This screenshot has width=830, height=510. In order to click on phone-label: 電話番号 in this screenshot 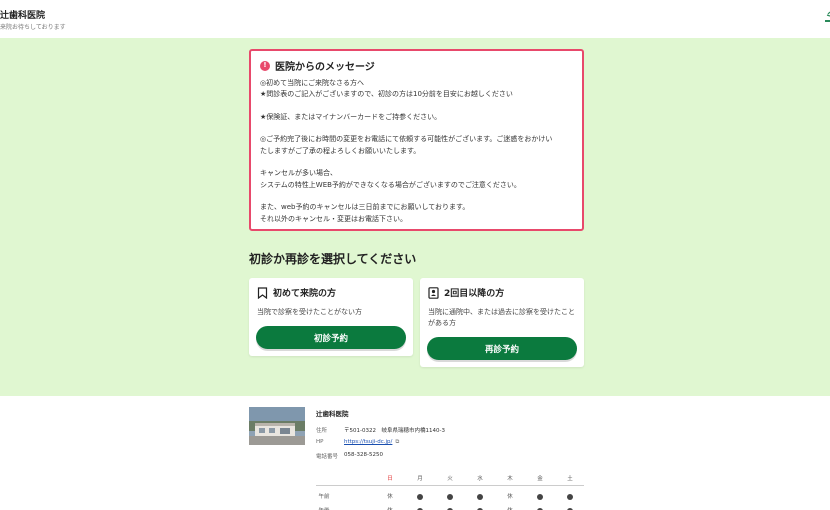, I will do `click(327, 457)`.